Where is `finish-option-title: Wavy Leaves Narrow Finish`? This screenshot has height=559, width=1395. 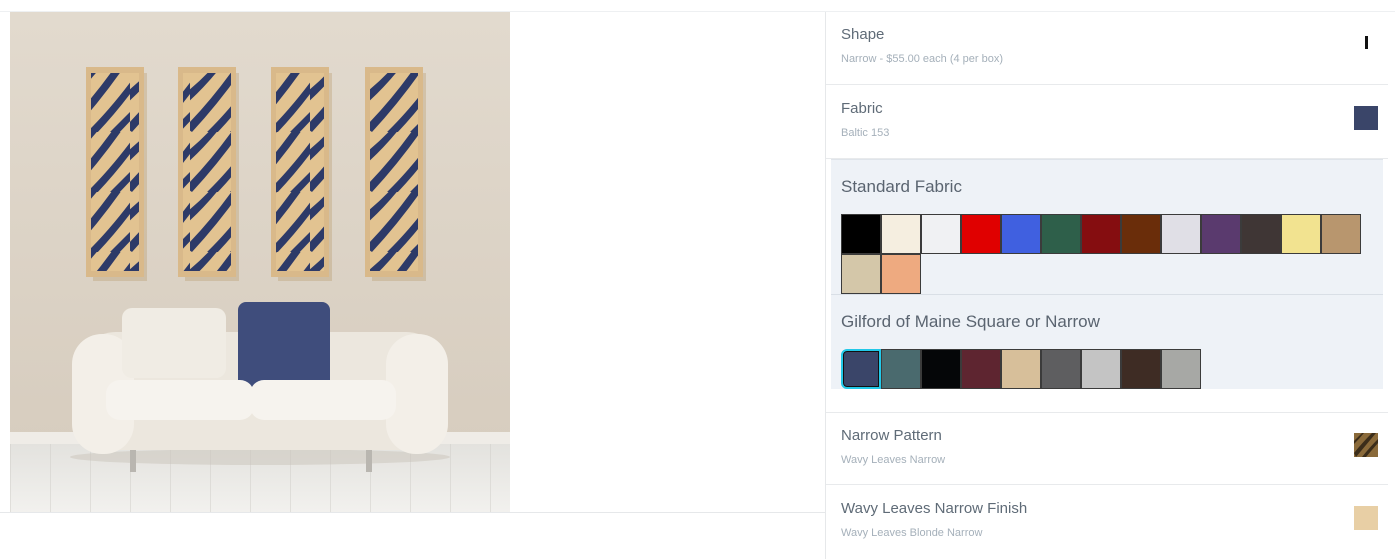 finish-option-title: Wavy Leaves Narrow Finish is located at coordinates (934, 508).